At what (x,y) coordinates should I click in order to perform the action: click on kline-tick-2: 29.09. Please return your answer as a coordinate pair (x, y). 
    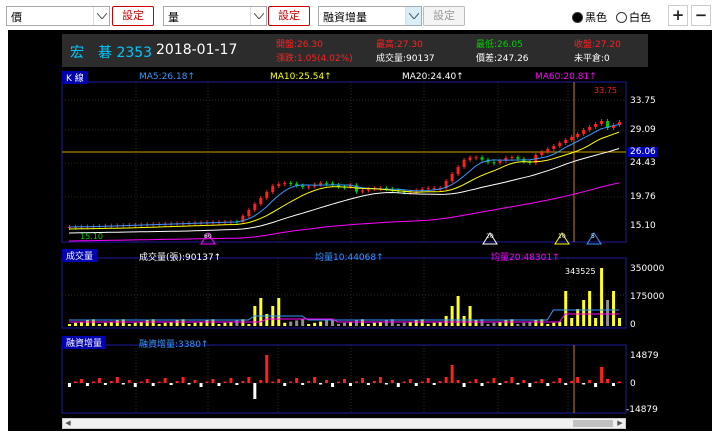
    Looking at the image, I should click on (643, 130).